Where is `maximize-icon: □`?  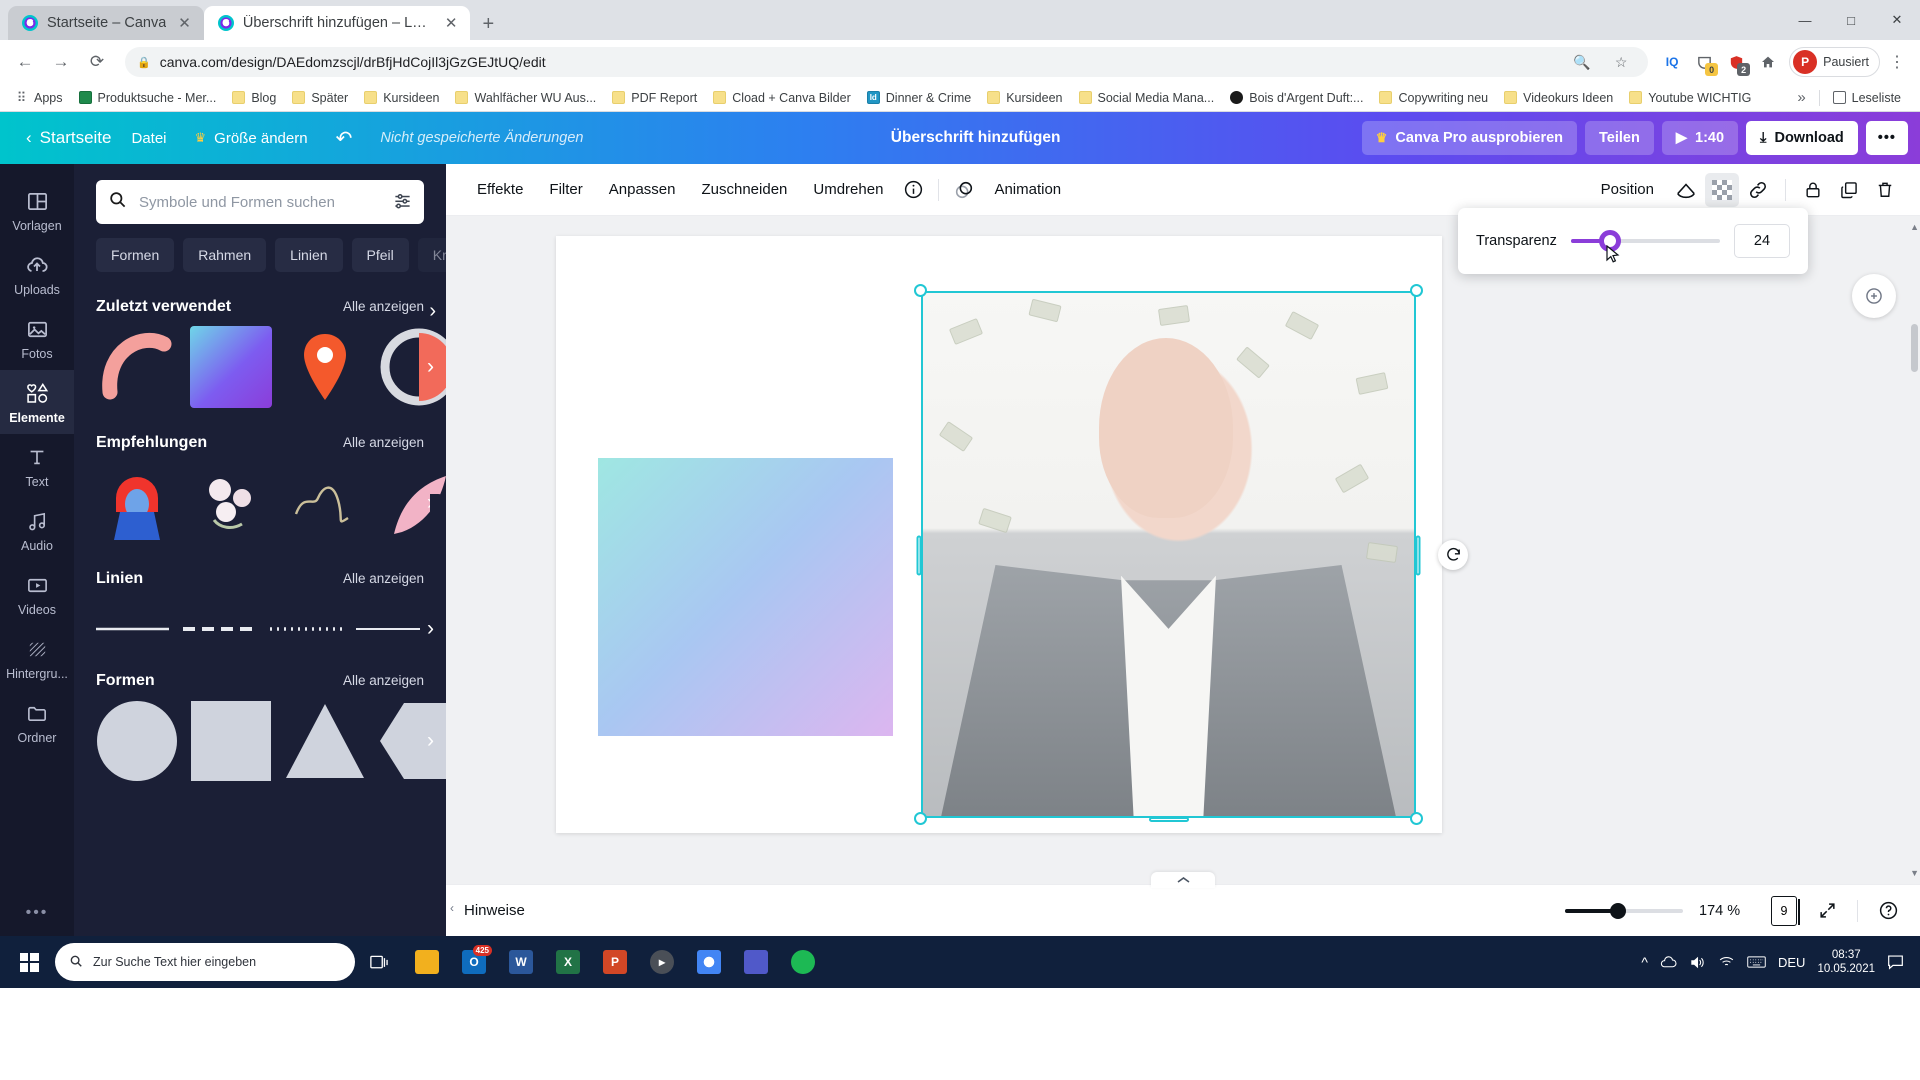 maximize-icon: □ is located at coordinates (1851, 20).